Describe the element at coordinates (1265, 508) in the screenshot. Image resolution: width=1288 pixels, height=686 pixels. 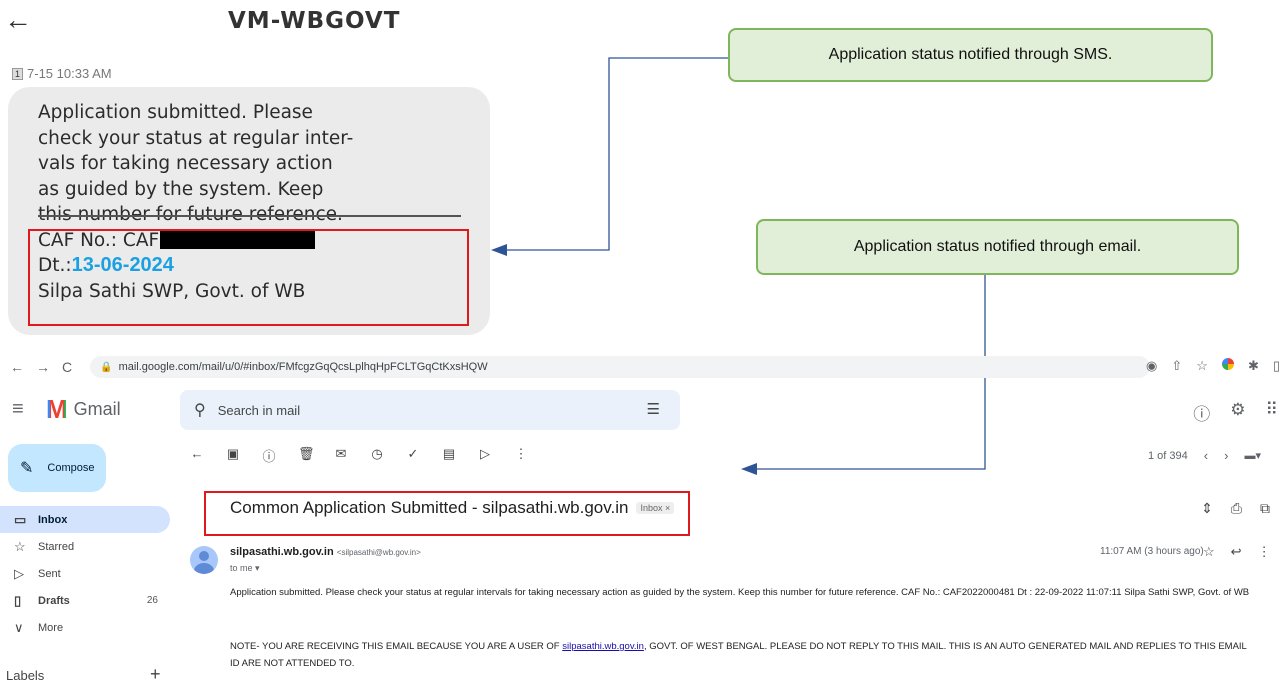
I see `open-new-window-icon: ⧉` at that location.